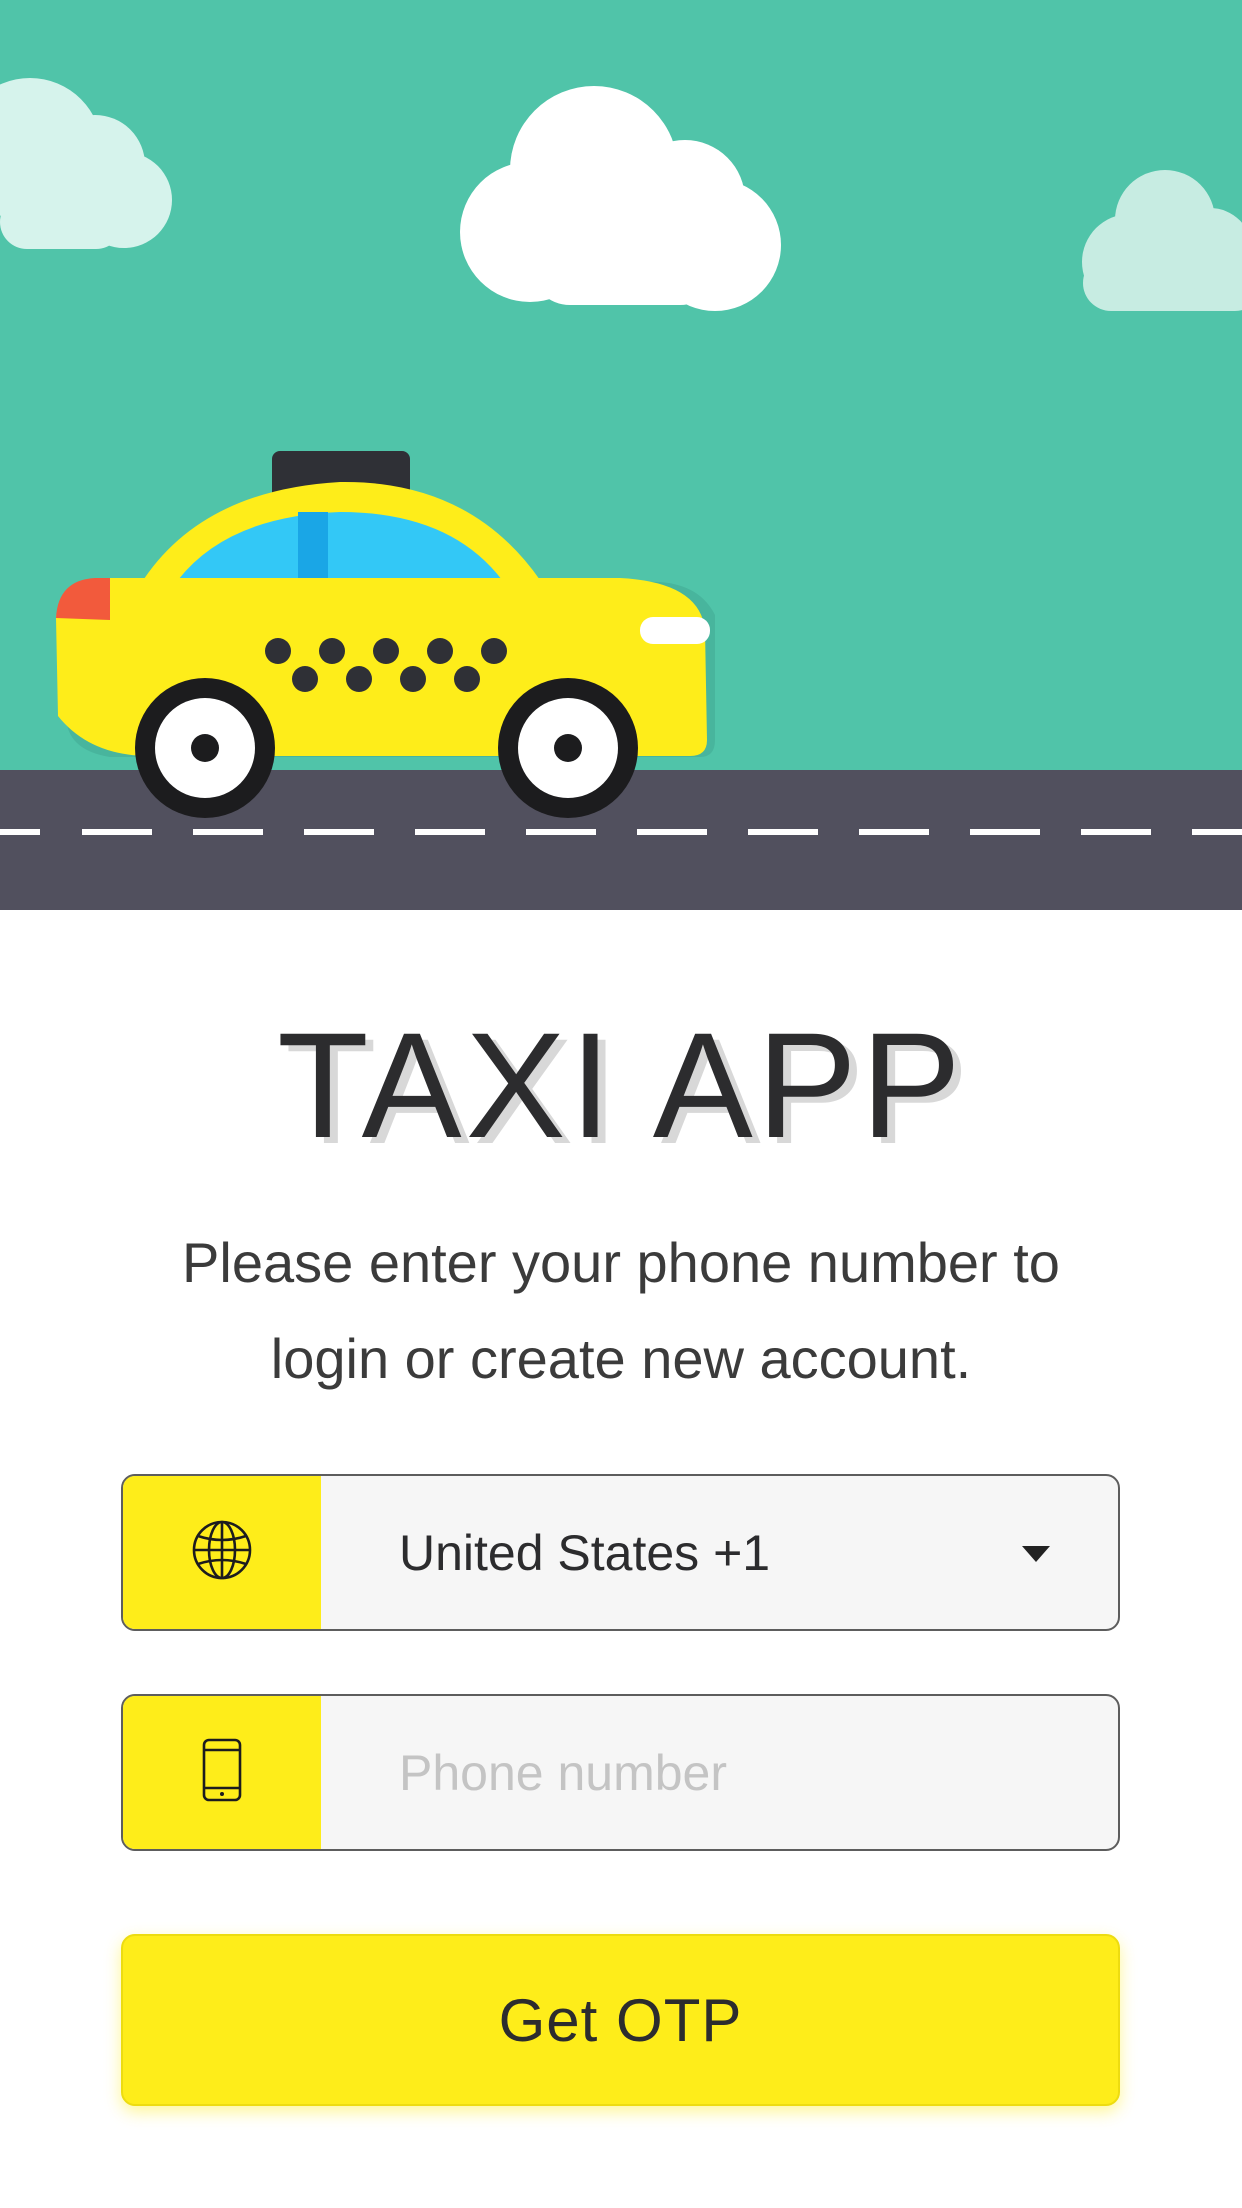 The height and width of the screenshot is (2208, 1242). I want to click on country-select: United States +1, so click(620, 1552).